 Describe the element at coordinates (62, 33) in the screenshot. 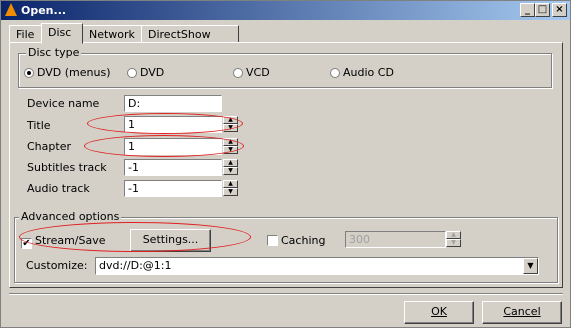

I see `tab-disc: Disc` at that location.